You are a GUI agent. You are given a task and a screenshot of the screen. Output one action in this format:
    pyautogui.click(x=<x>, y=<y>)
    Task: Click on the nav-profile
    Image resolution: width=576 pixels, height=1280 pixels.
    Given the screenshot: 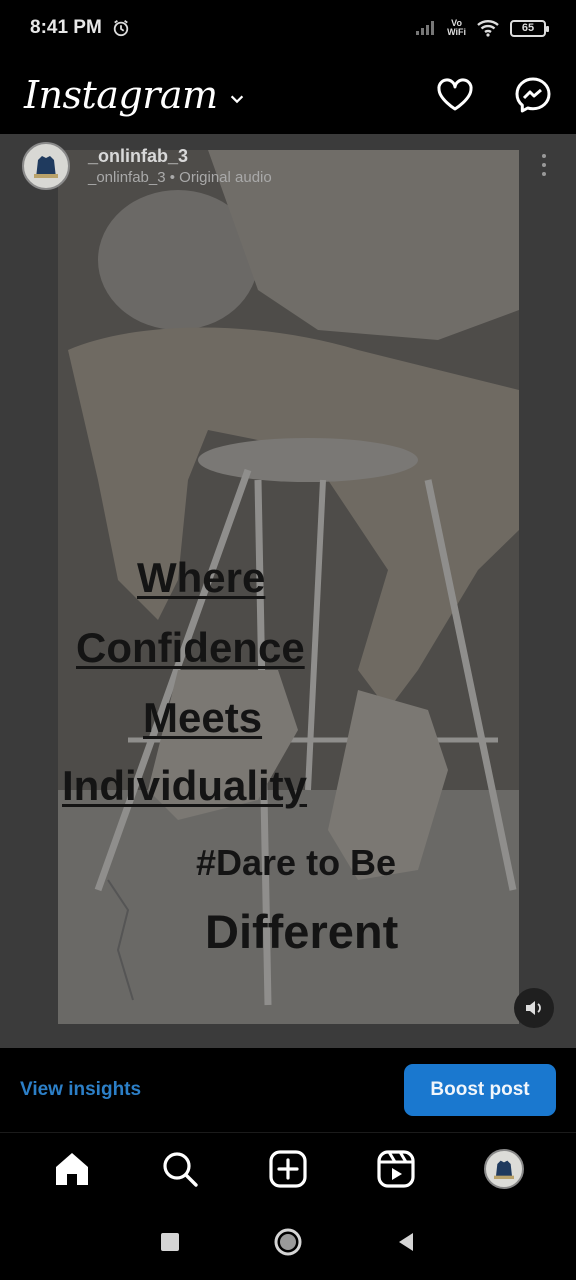 What is the action you would take?
    pyautogui.click(x=504, y=1169)
    